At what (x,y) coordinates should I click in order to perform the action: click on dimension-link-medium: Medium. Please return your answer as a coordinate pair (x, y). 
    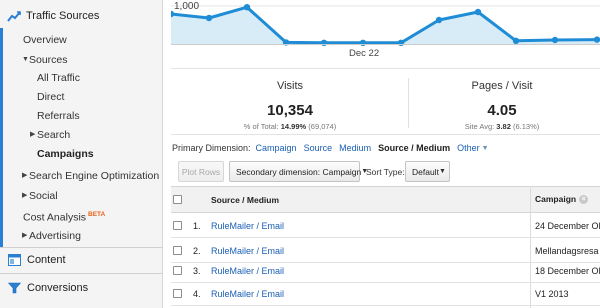
    Looking at the image, I should click on (355, 148).